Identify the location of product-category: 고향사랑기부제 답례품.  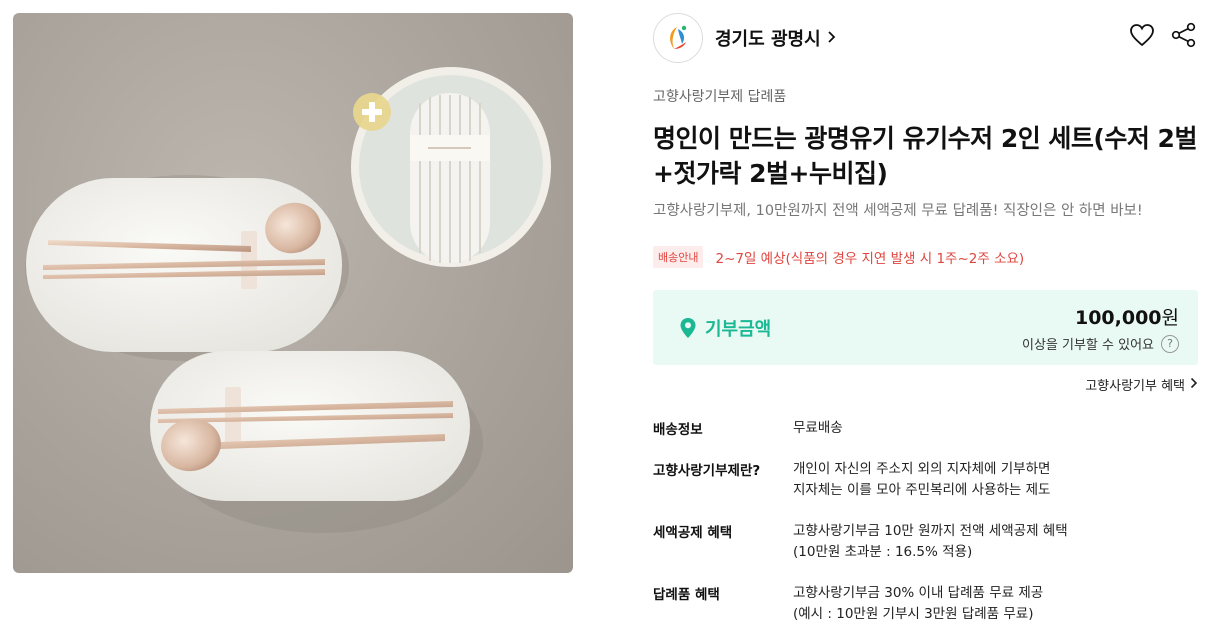
(720, 97).